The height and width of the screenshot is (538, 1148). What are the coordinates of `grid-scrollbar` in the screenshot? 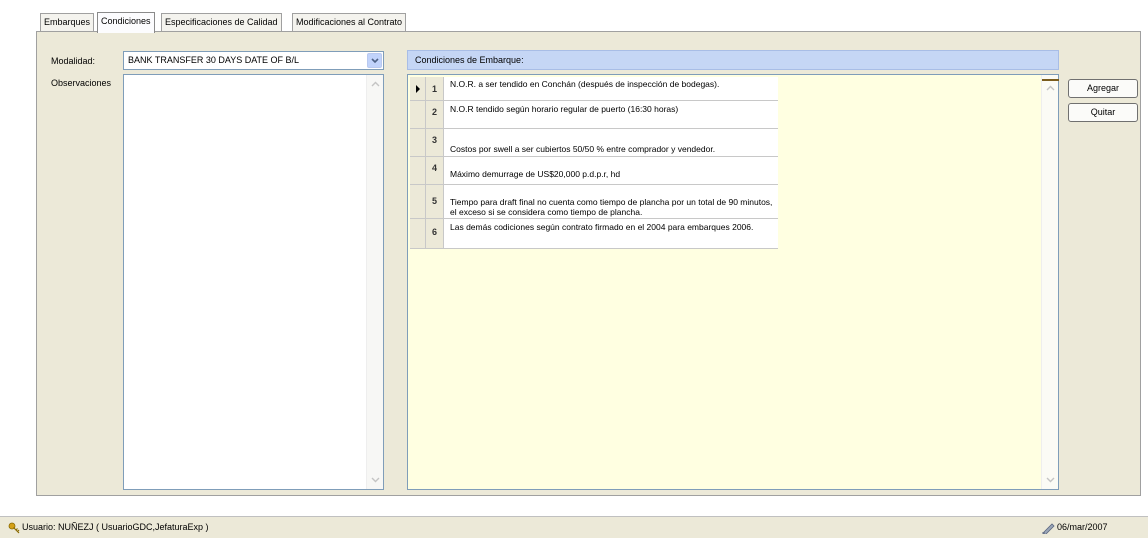 It's located at (1049, 282).